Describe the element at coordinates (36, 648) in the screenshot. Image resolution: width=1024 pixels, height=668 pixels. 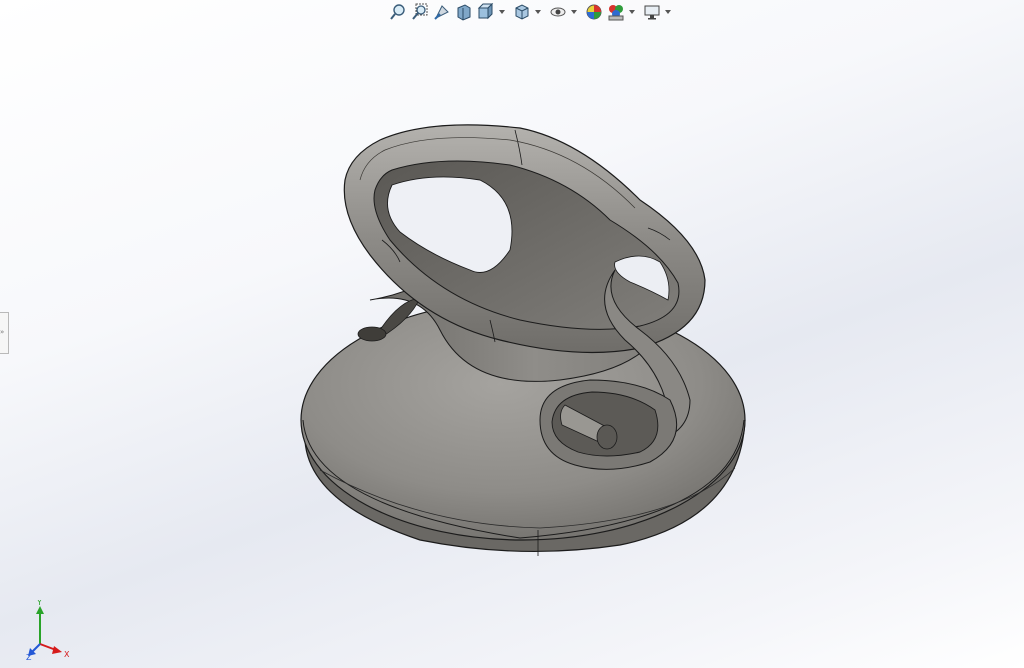
I see `z-axis` at that location.